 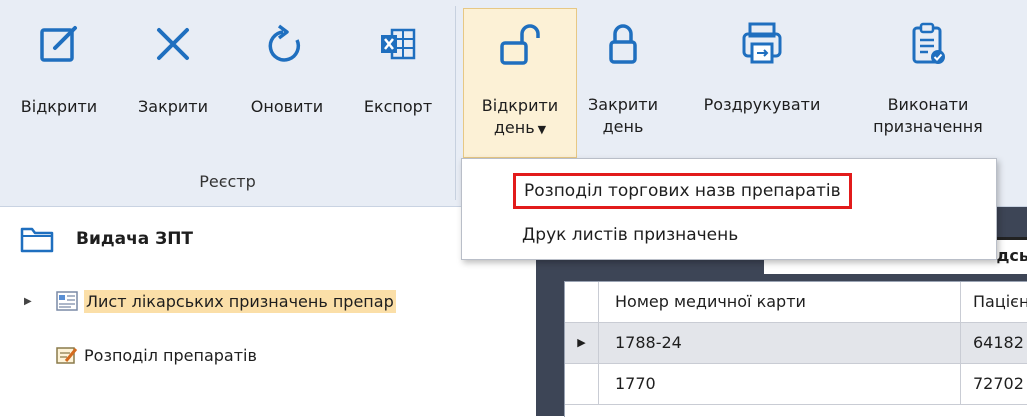 I want to click on group-label-registry: Реєстр, so click(x=227, y=181).